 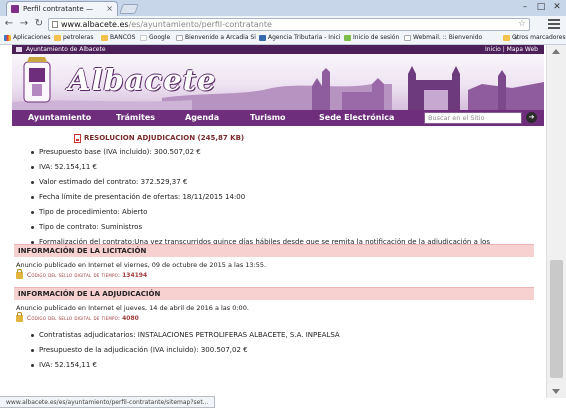 What do you see at coordinates (123, 37) in the screenshot?
I see `bookmark-label: BANCOS` at bounding box center [123, 37].